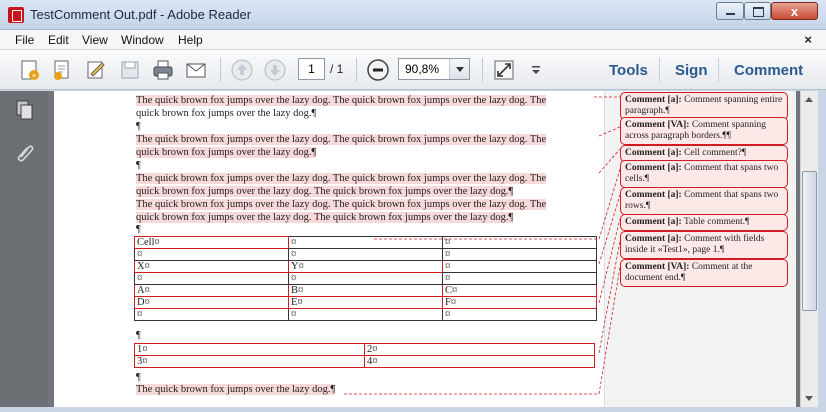 The width and height of the screenshot is (826, 412). I want to click on page-total: / 1, so click(337, 69).